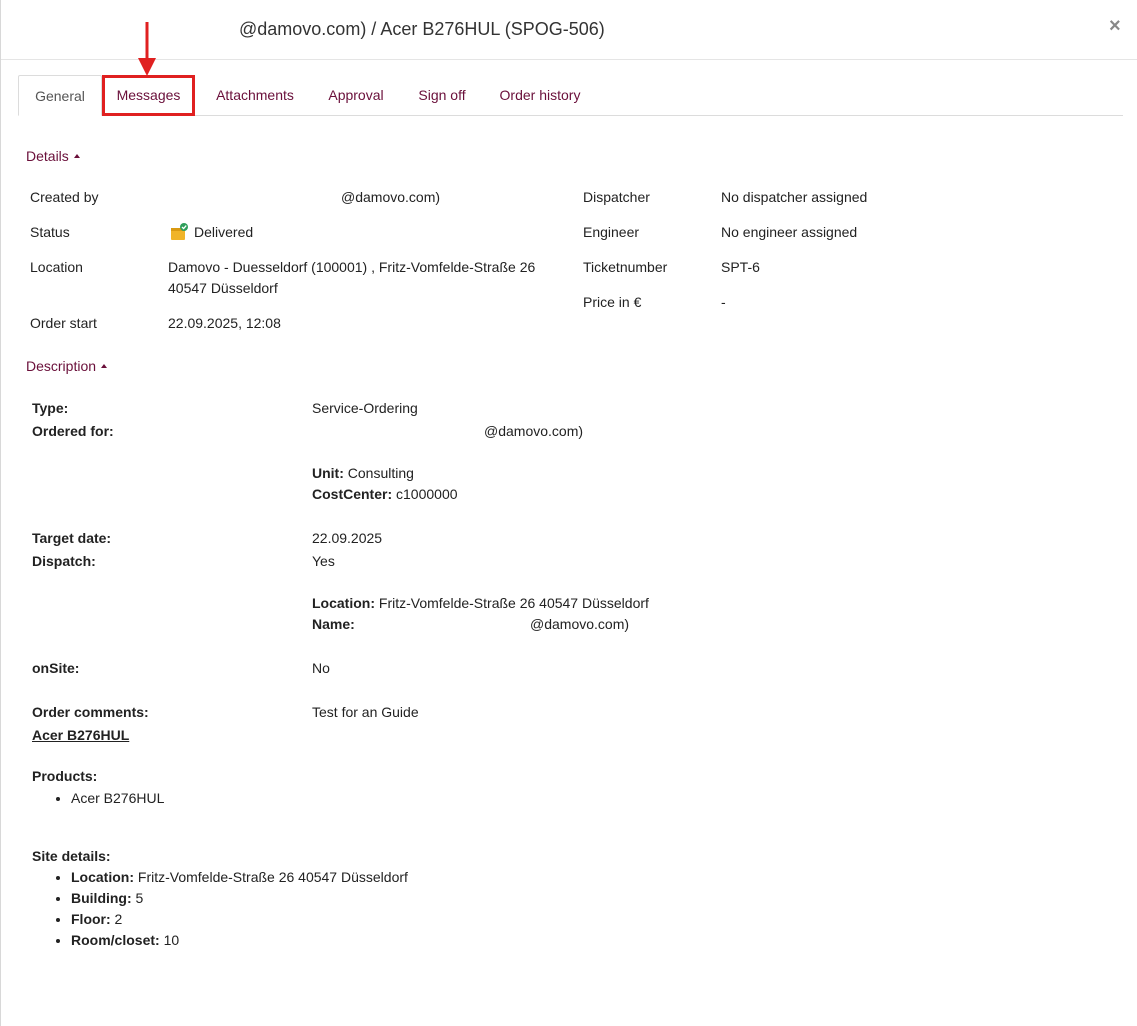 Image resolution: width=1137 pixels, height=1026 pixels. Describe the element at coordinates (321, 668) in the screenshot. I see `onsite-value: No` at that location.